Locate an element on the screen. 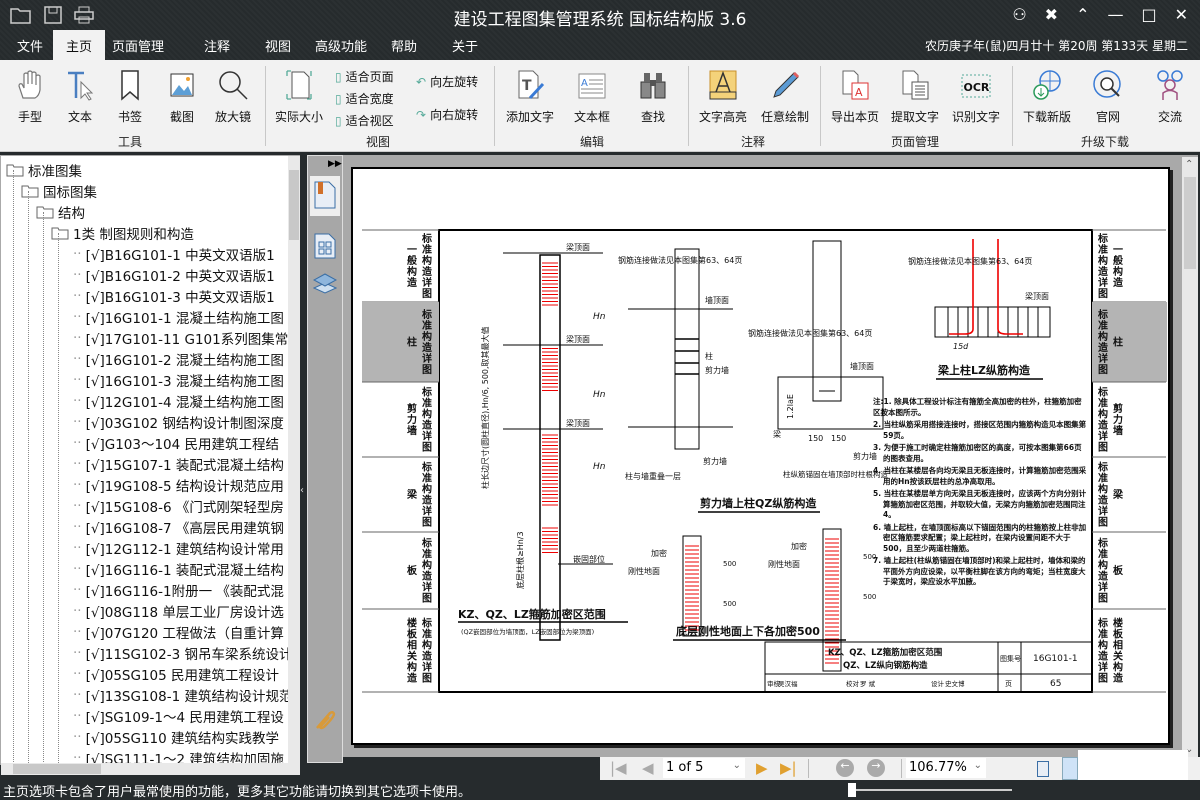 This screenshot has width=1200, height=800. download-new-version-button: 下载新版 is located at coordinates (1047, 96).